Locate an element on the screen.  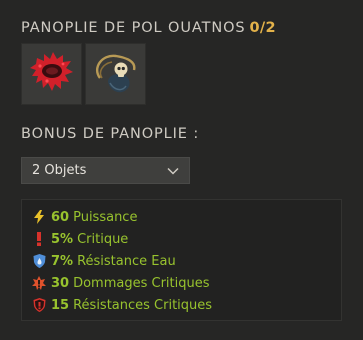
red-spiky-ring-icon is located at coordinates (51, 71).